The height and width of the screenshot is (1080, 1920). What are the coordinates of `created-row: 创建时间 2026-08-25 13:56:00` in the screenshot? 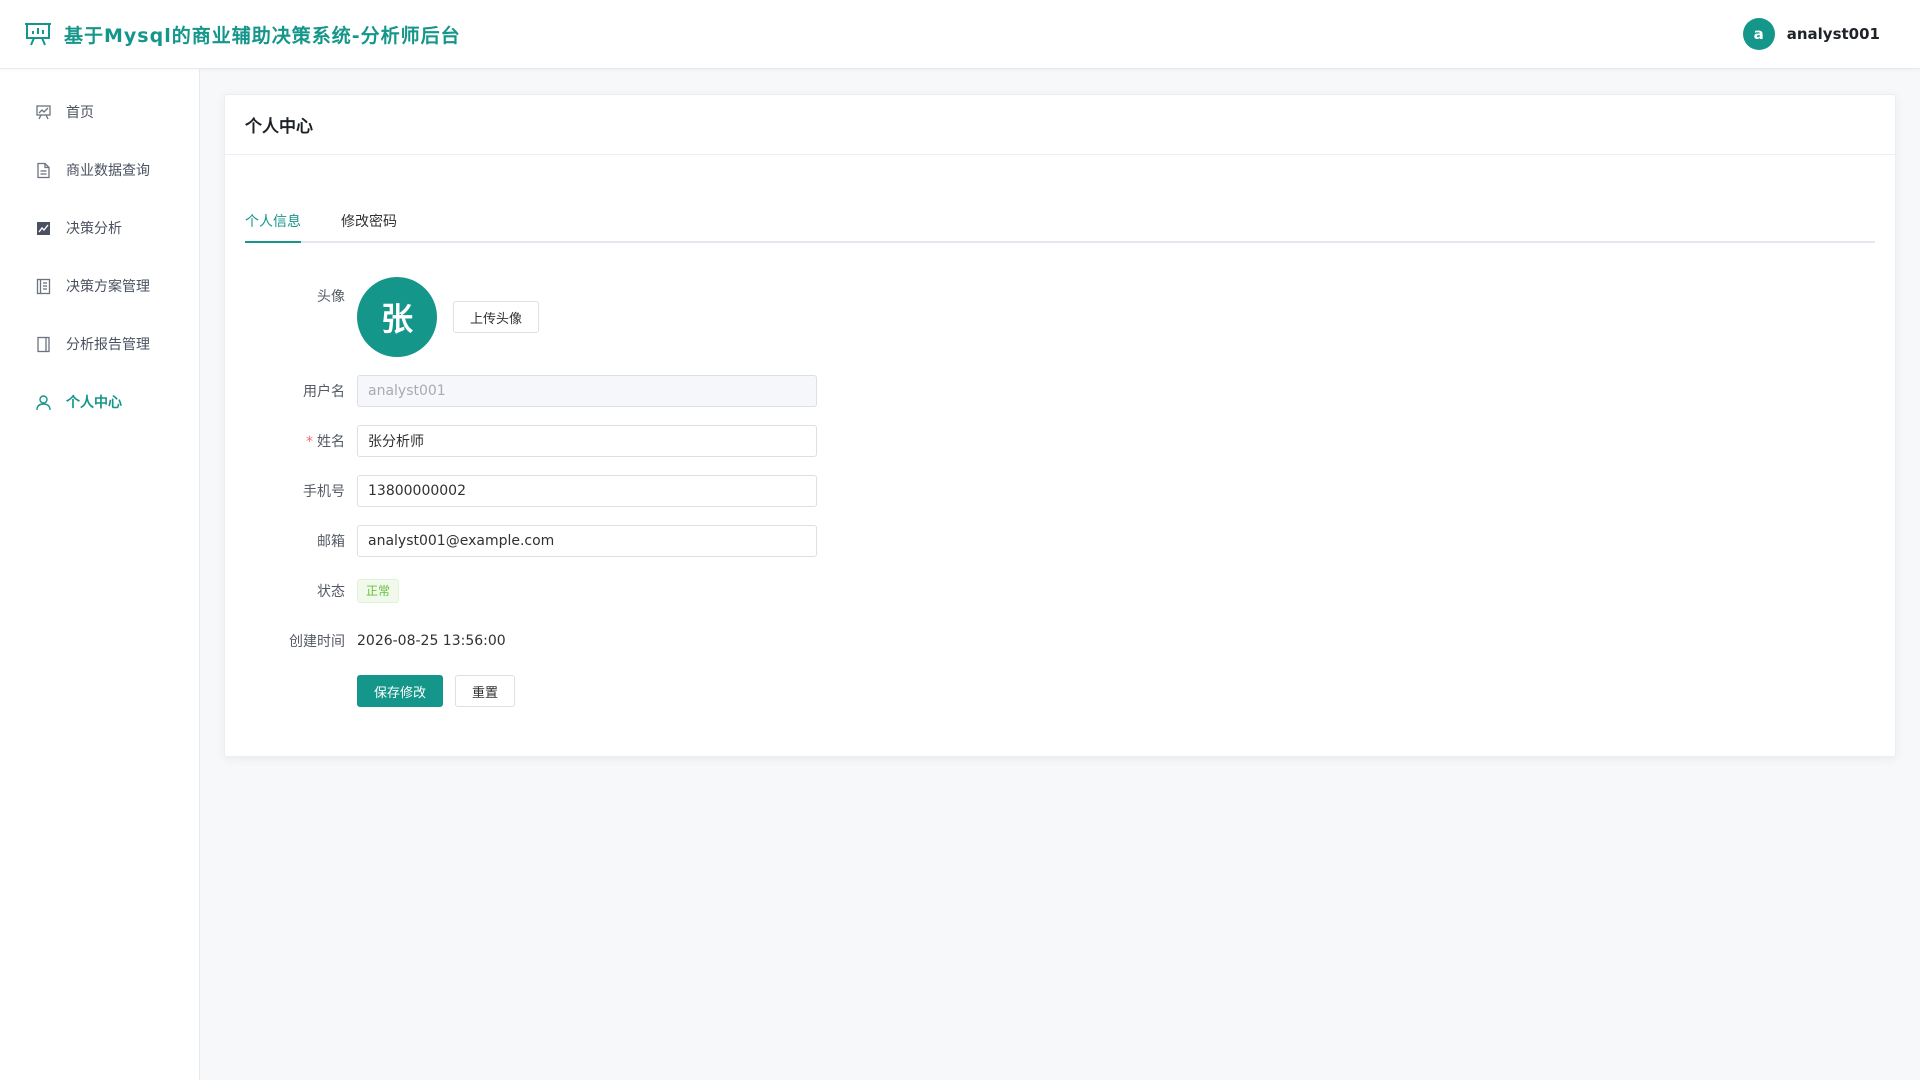 It's located at (1060, 641).